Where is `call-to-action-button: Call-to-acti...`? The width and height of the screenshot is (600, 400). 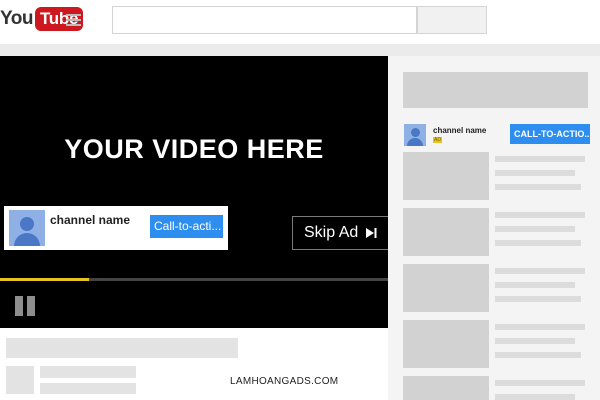
call-to-action-button: Call-to-acti... is located at coordinates (186, 226).